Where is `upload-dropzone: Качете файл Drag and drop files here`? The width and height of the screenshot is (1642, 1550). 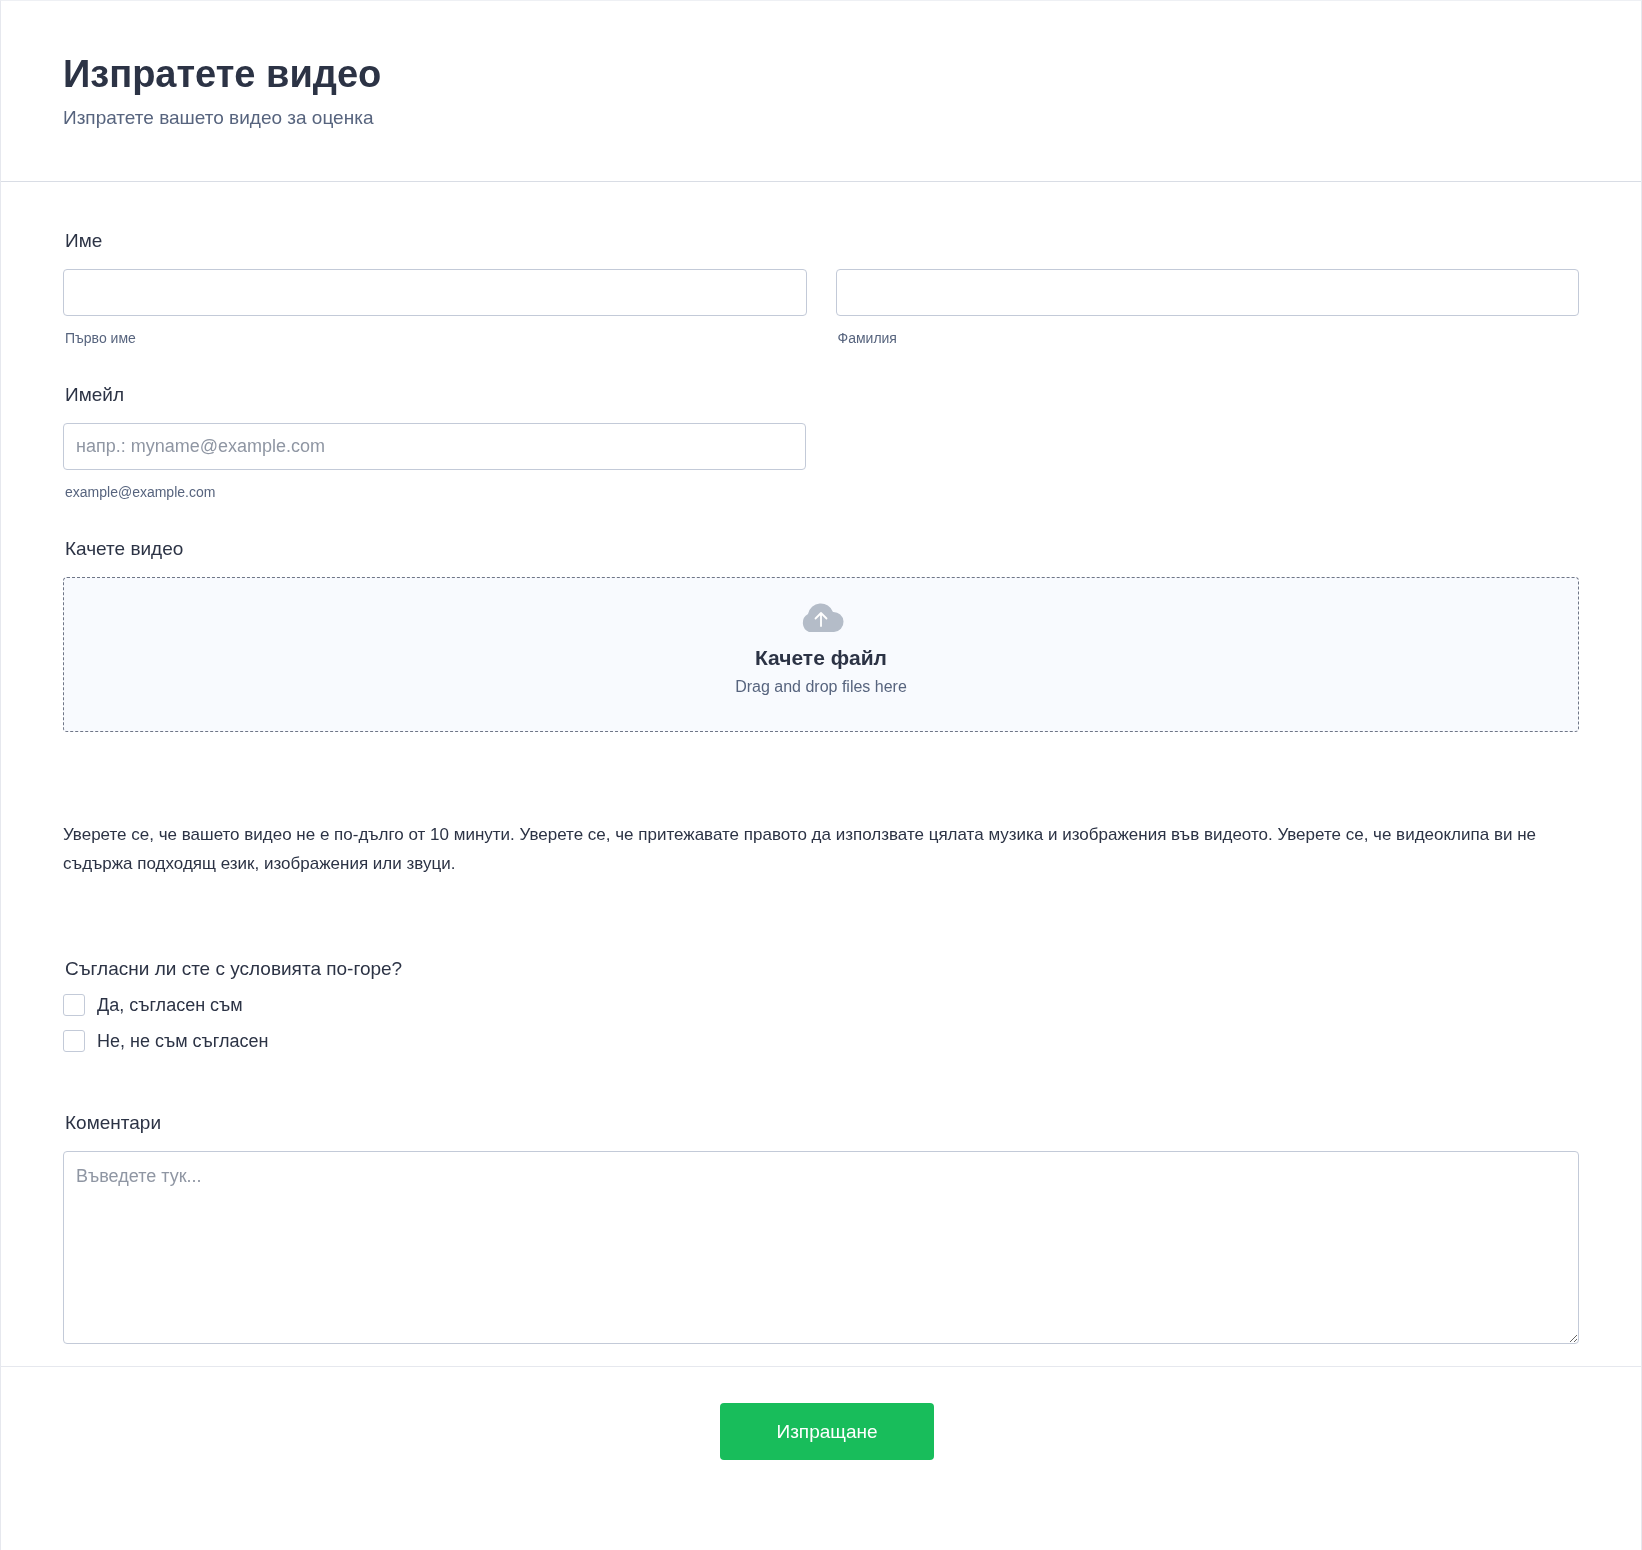
upload-dropzone: Качете файл Drag and drop files here is located at coordinates (821, 654).